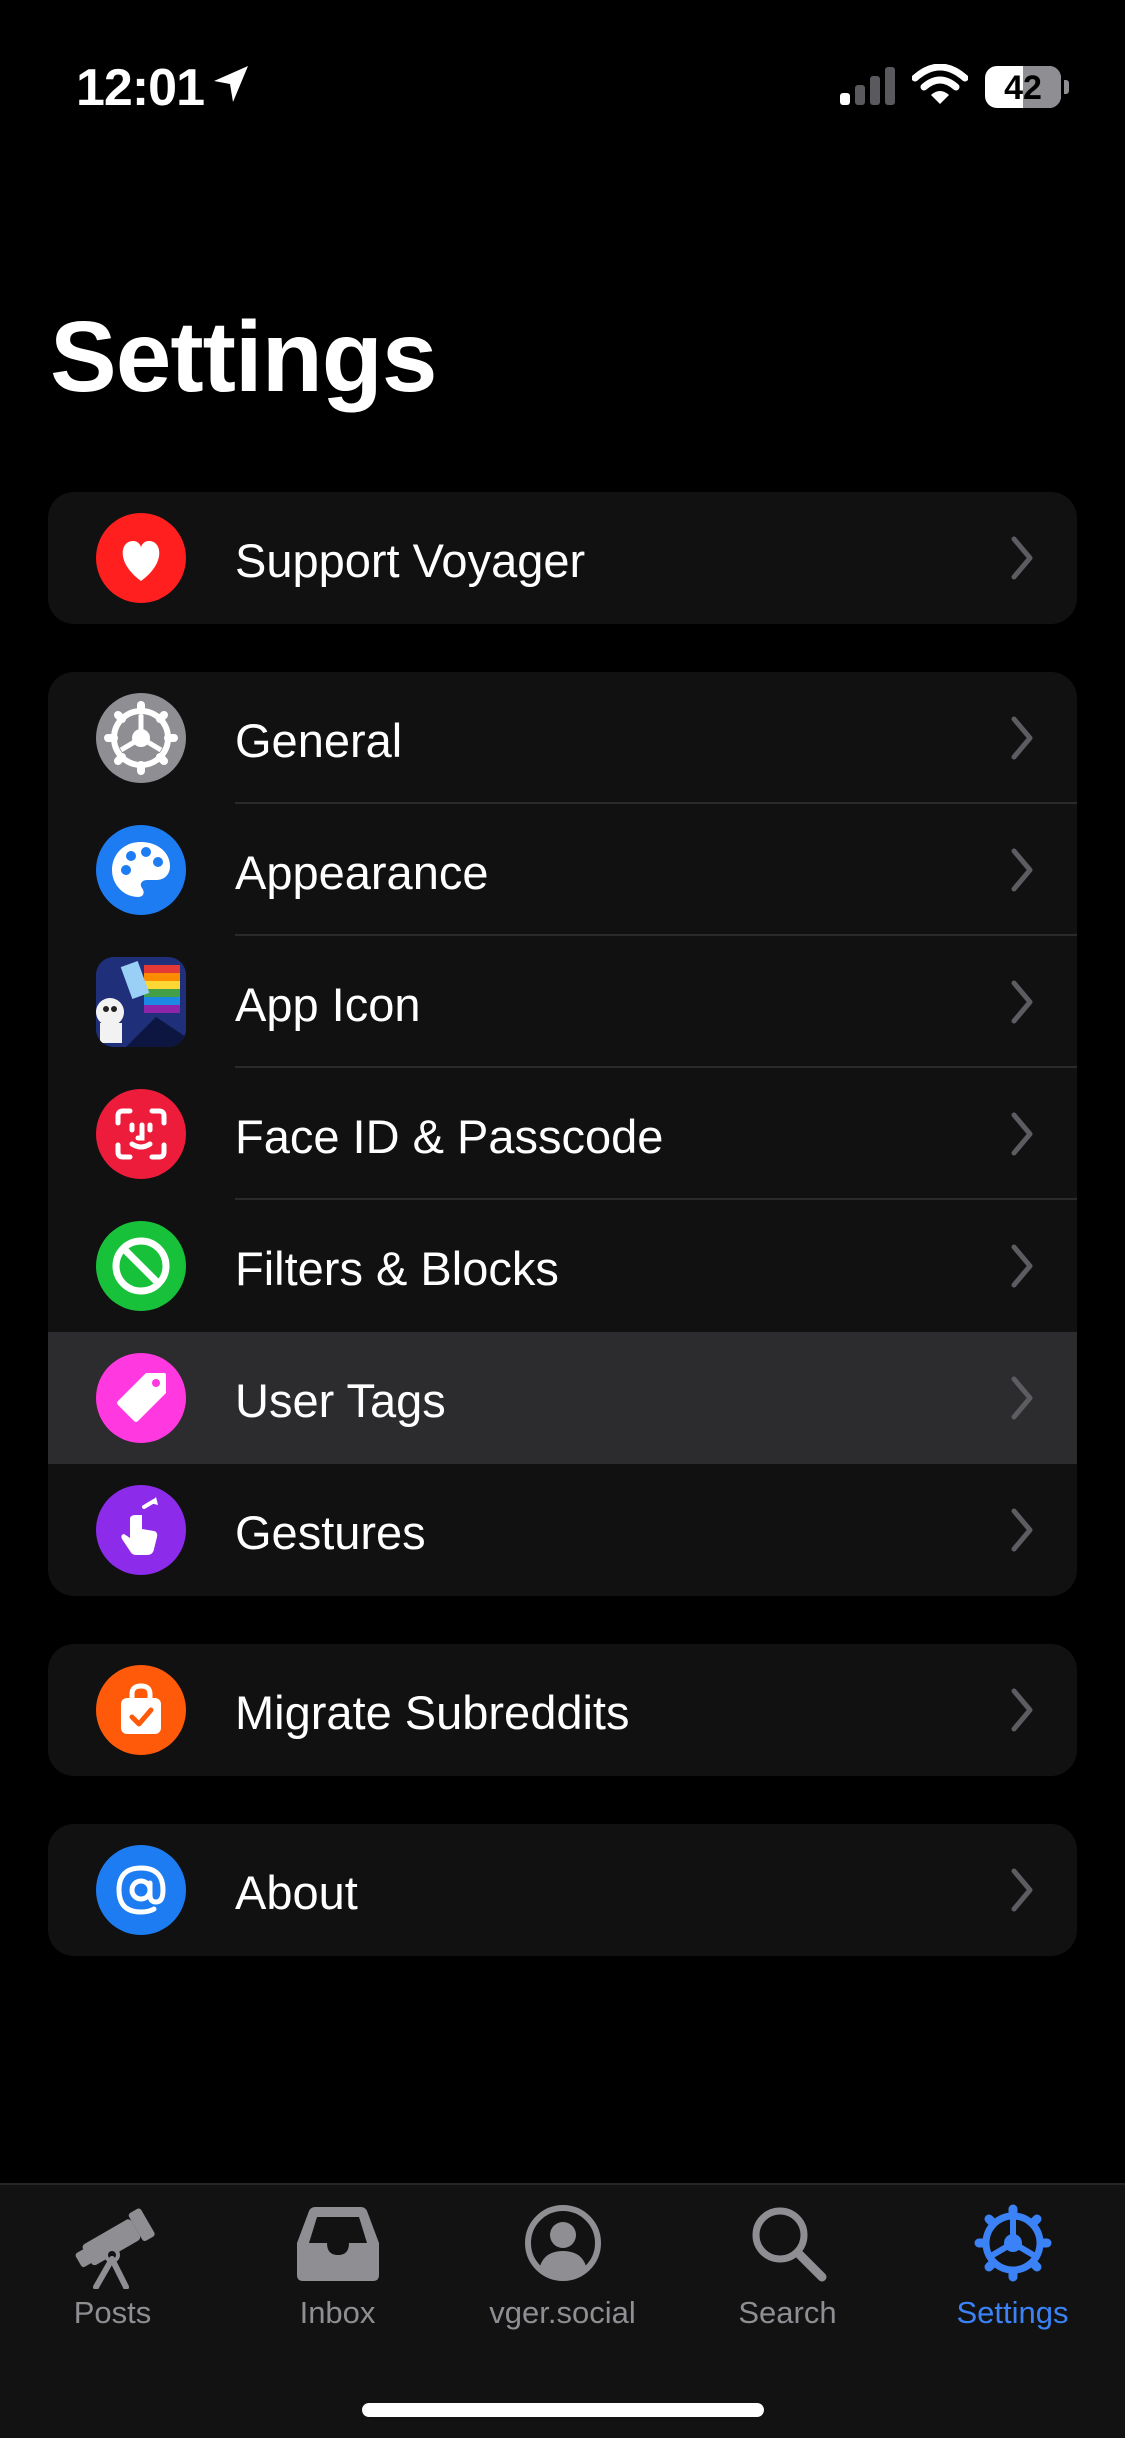 The width and height of the screenshot is (1125, 2438). Describe the element at coordinates (410, 560) in the screenshot. I see `row-label: Support Voyager` at that location.